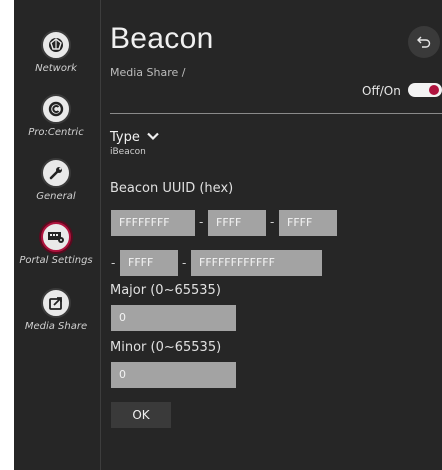  I want to click on sidebar-item-label: Media Share, so click(56, 326).